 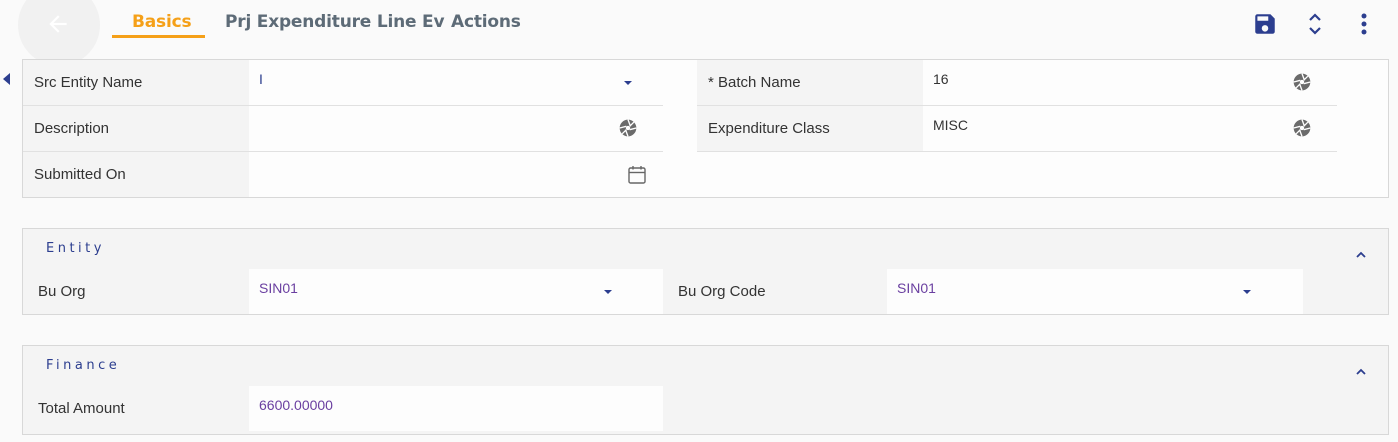 I want to click on bu-org-input: SIN01, so click(x=456, y=291).